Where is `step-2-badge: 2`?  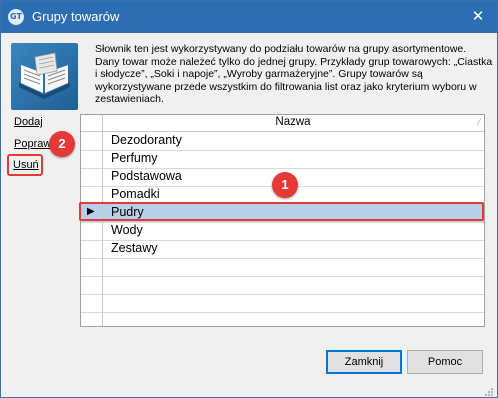 step-2-badge: 2 is located at coordinates (62, 144).